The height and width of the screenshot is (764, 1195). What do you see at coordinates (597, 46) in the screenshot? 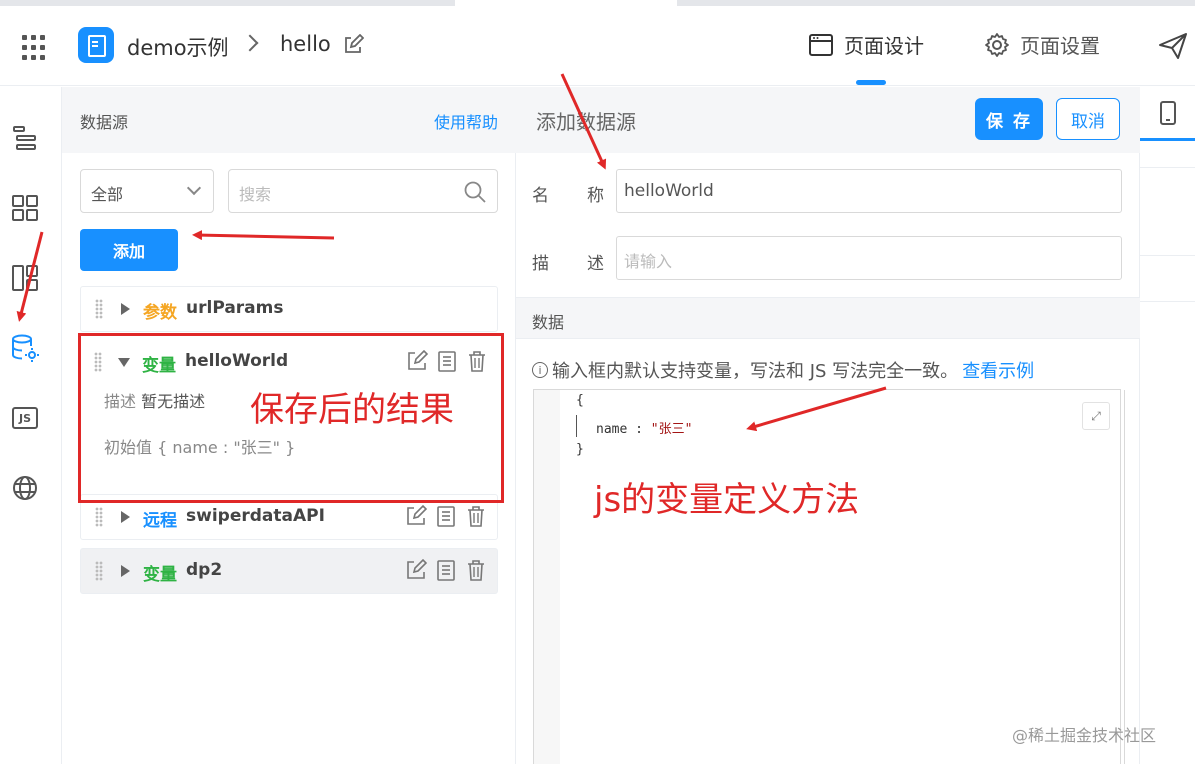
I see `app-header: demo示例 hello 页面设计 页面设置` at bounding box center [597, 46].